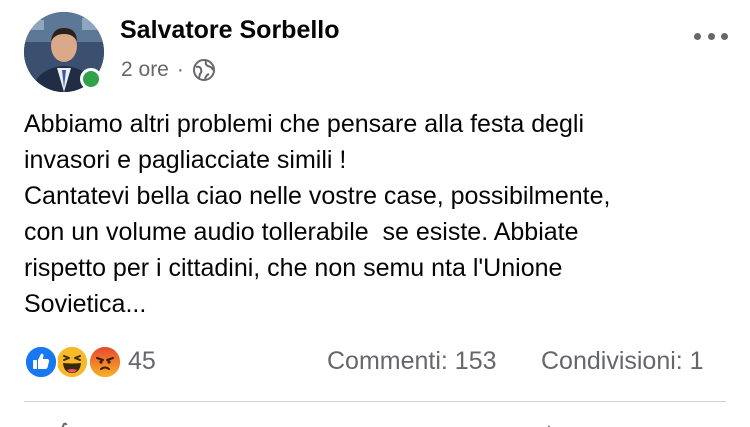 This screenshot has height=427, width=750. Describe the element at coordinates (375, 401) in the screenshot. I see `divider` at that location.